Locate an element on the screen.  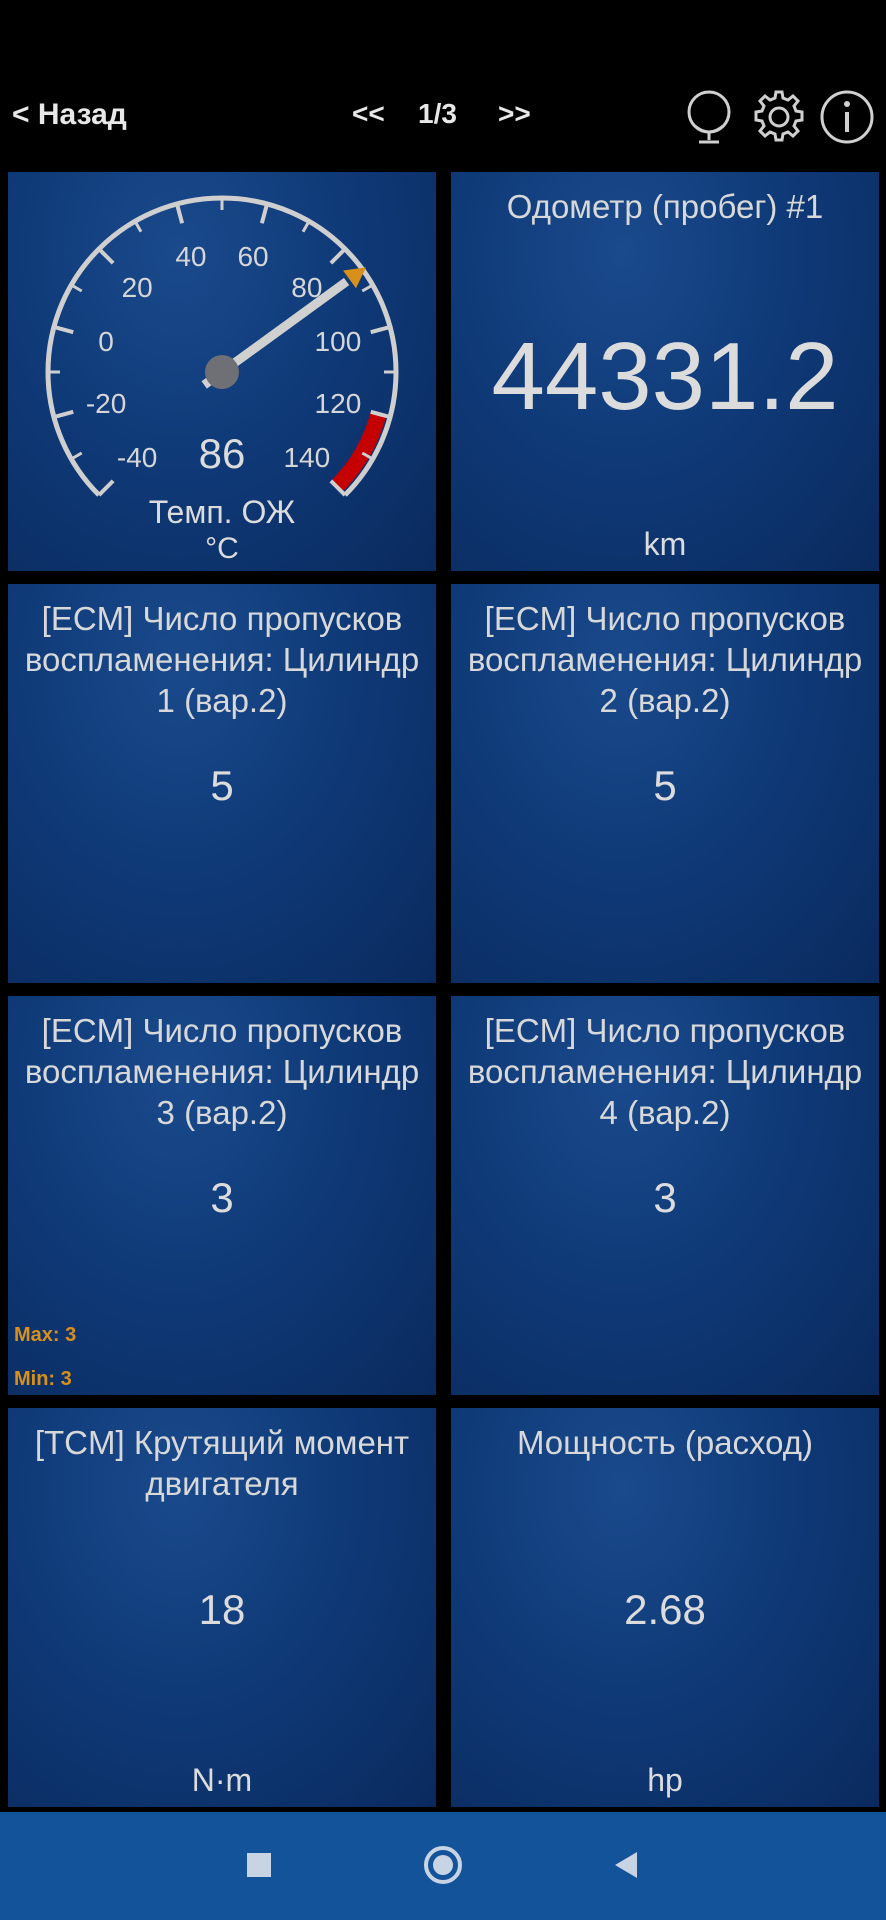
page-indicator: 1/3 is located at coordinates (437, 113).